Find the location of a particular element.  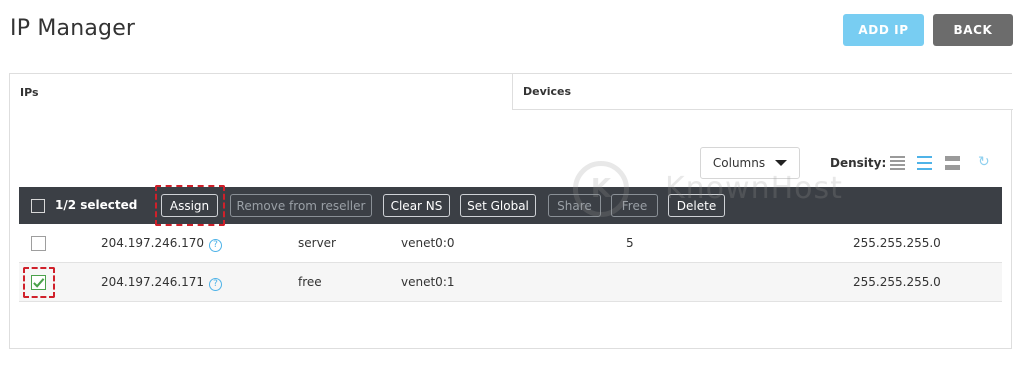

ip-address: 204.197.246.170 is located at coordinates (153, 243).